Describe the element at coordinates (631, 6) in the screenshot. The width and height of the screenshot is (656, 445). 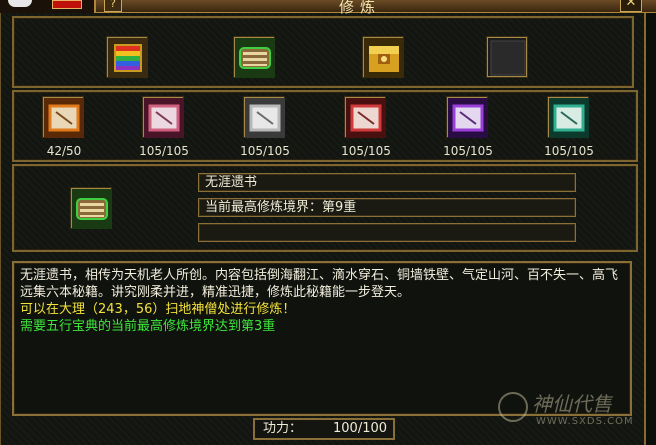
I see `close-button: ✕` at that location.